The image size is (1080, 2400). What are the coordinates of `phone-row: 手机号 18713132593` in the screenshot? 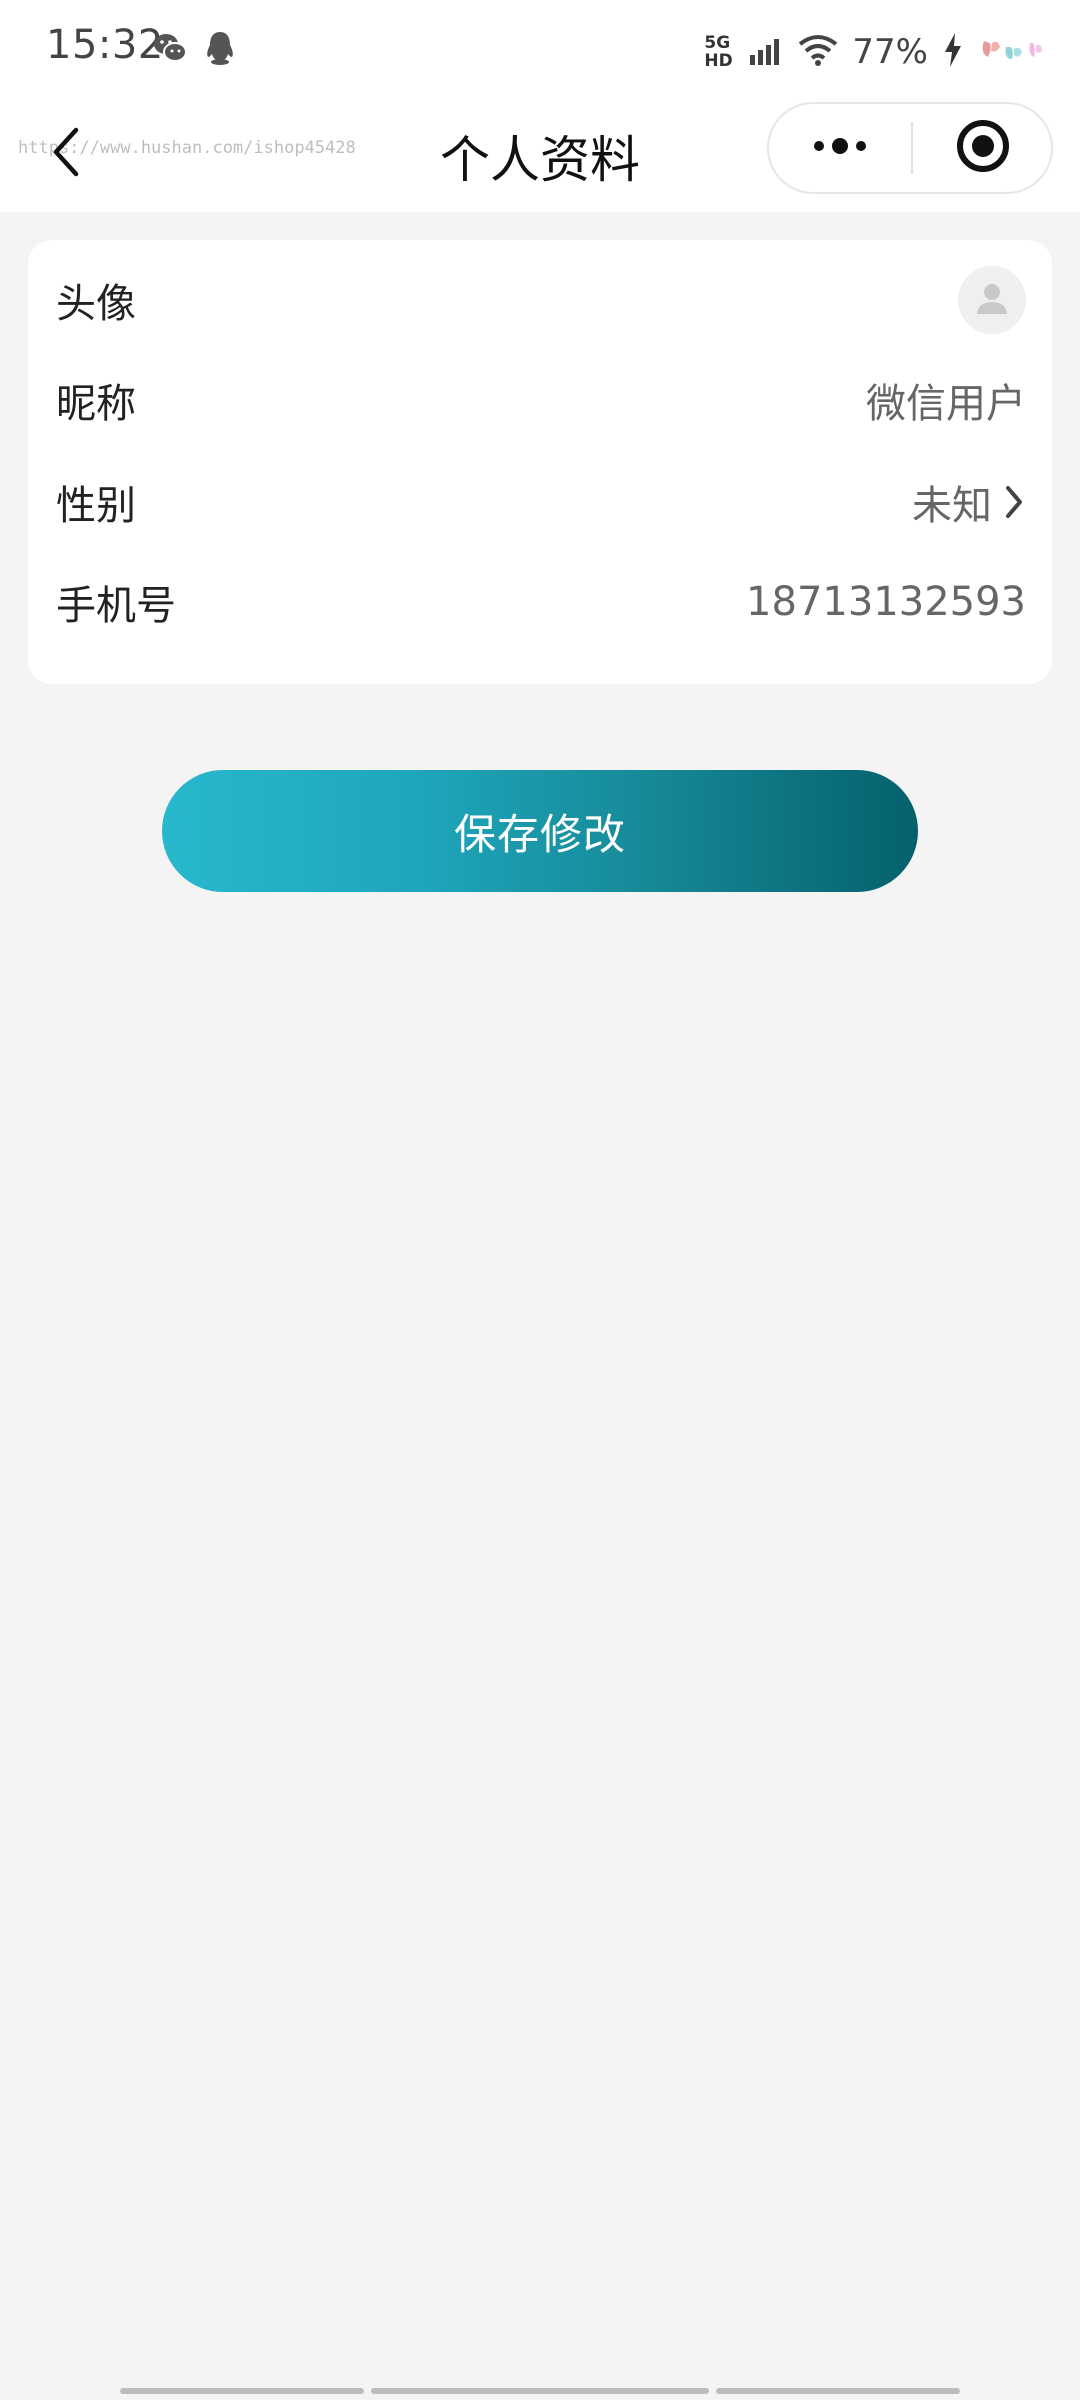 It's located at (541, 602).